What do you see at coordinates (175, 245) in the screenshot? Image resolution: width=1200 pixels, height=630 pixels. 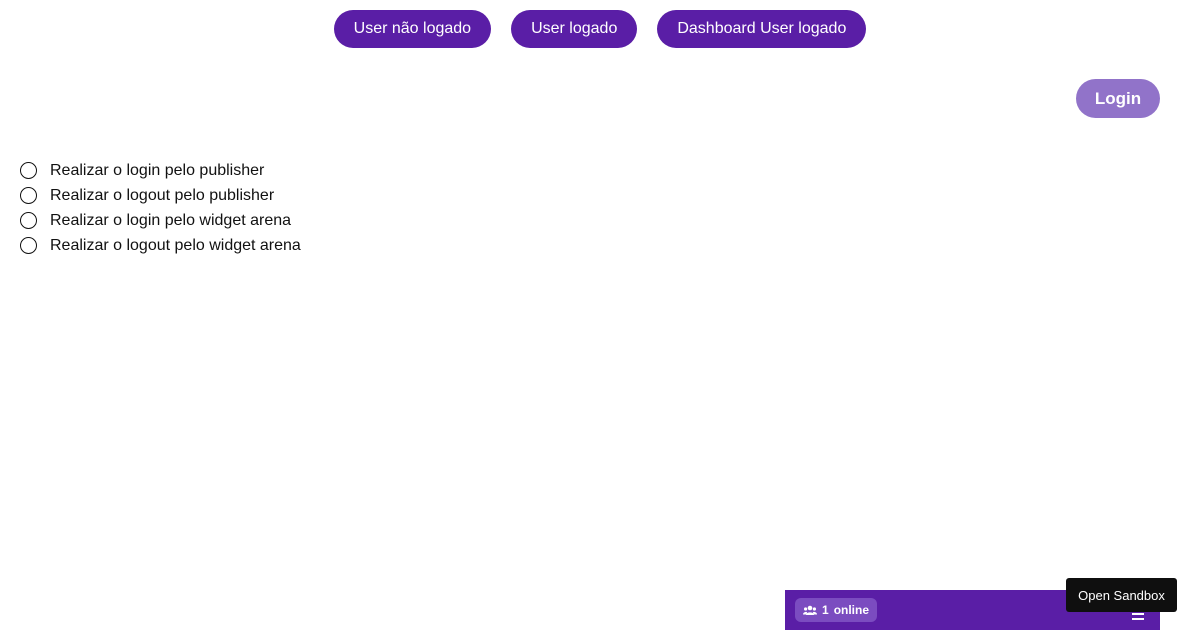 I see `option-label: Realizar o logout pelo widget arena` at bounding box center [175, 245].